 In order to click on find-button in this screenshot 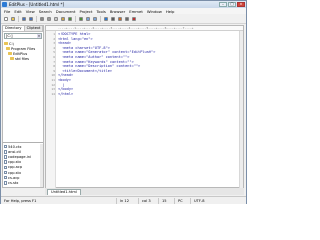, I will do `click(88, 19)`.